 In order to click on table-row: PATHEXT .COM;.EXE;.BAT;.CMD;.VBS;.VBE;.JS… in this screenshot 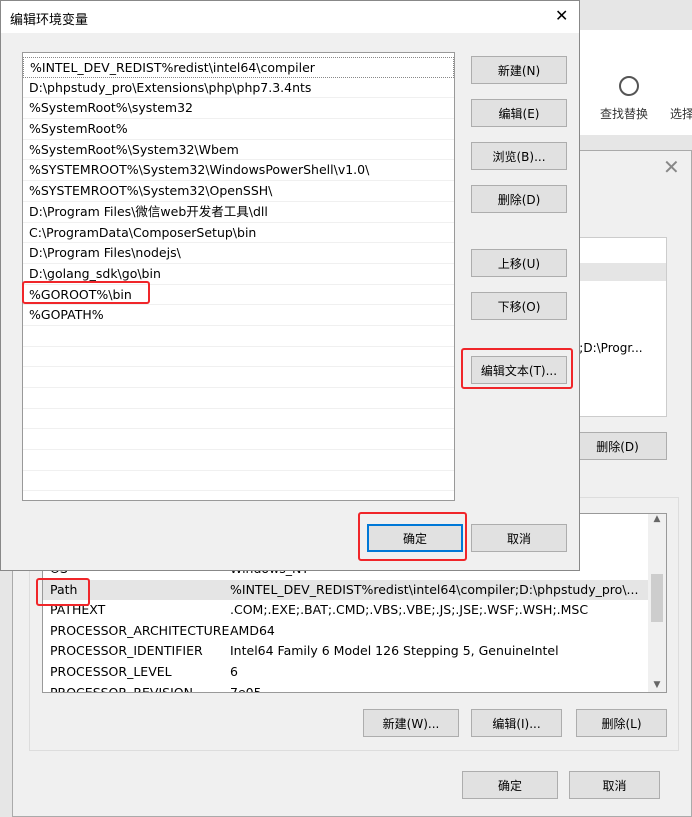, I will do `click(346, 610)`.